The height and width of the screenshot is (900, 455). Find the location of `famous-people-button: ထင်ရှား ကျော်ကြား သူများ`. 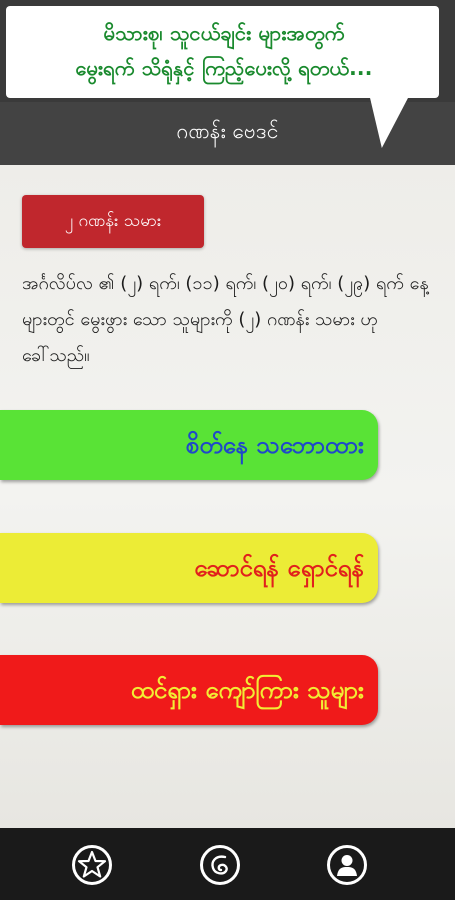

famous-people-button: ထင်ရှား ကျော်ကြား သူများ is located at coordinates (189, 690).